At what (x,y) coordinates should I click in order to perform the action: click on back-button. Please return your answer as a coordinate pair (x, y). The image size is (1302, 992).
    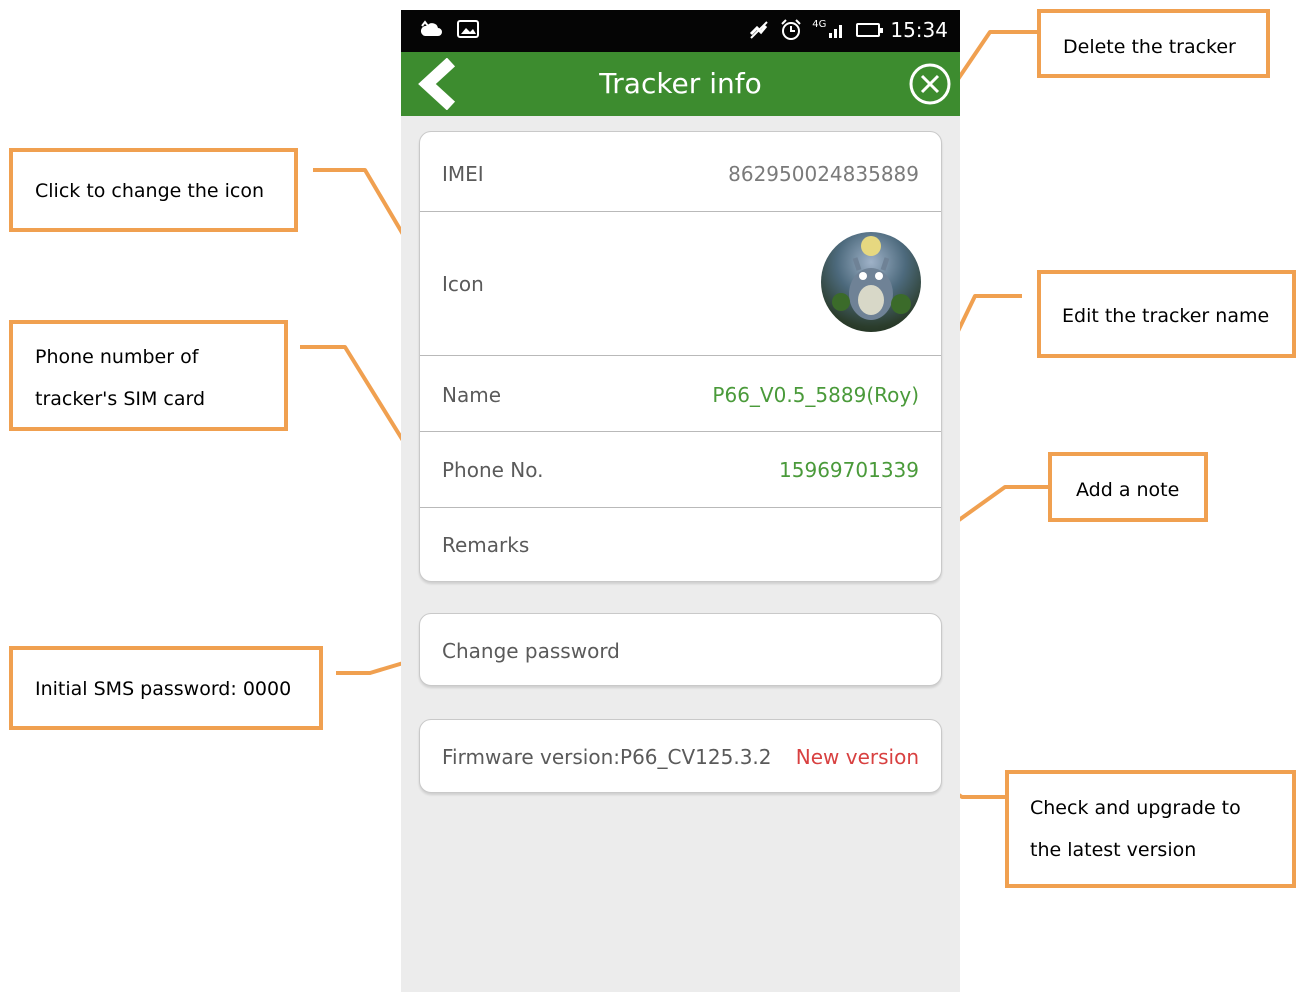
    Looking at the image, I should click on (438, 84).